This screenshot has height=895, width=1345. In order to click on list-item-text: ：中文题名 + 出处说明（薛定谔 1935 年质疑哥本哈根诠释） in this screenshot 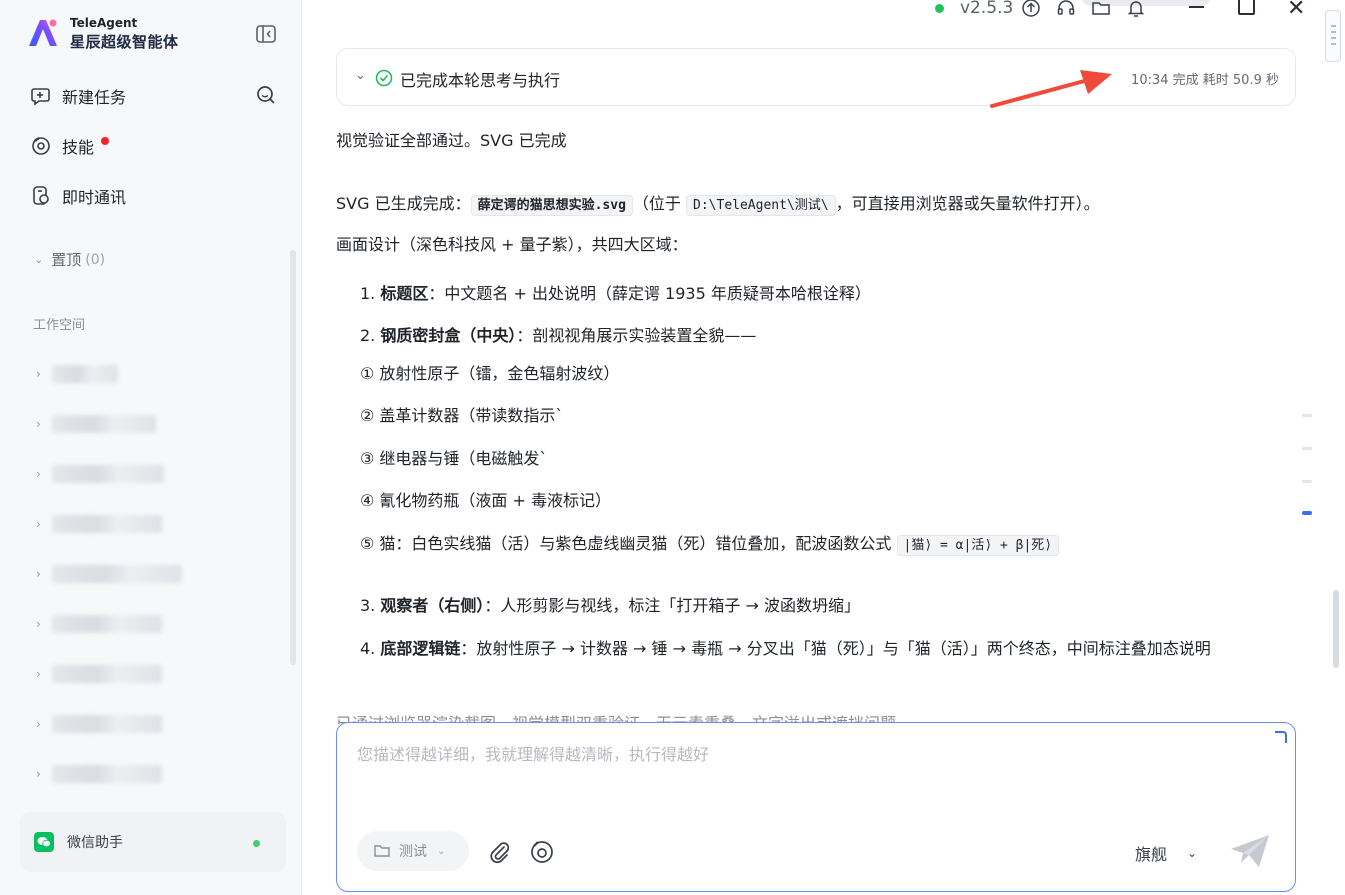, I will do `click(649, 293)`.